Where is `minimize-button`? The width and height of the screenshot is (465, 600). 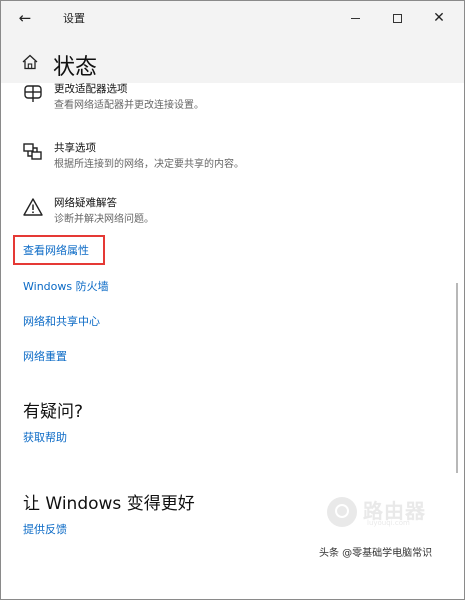
minimize-button is located at coordinates (355, 18).